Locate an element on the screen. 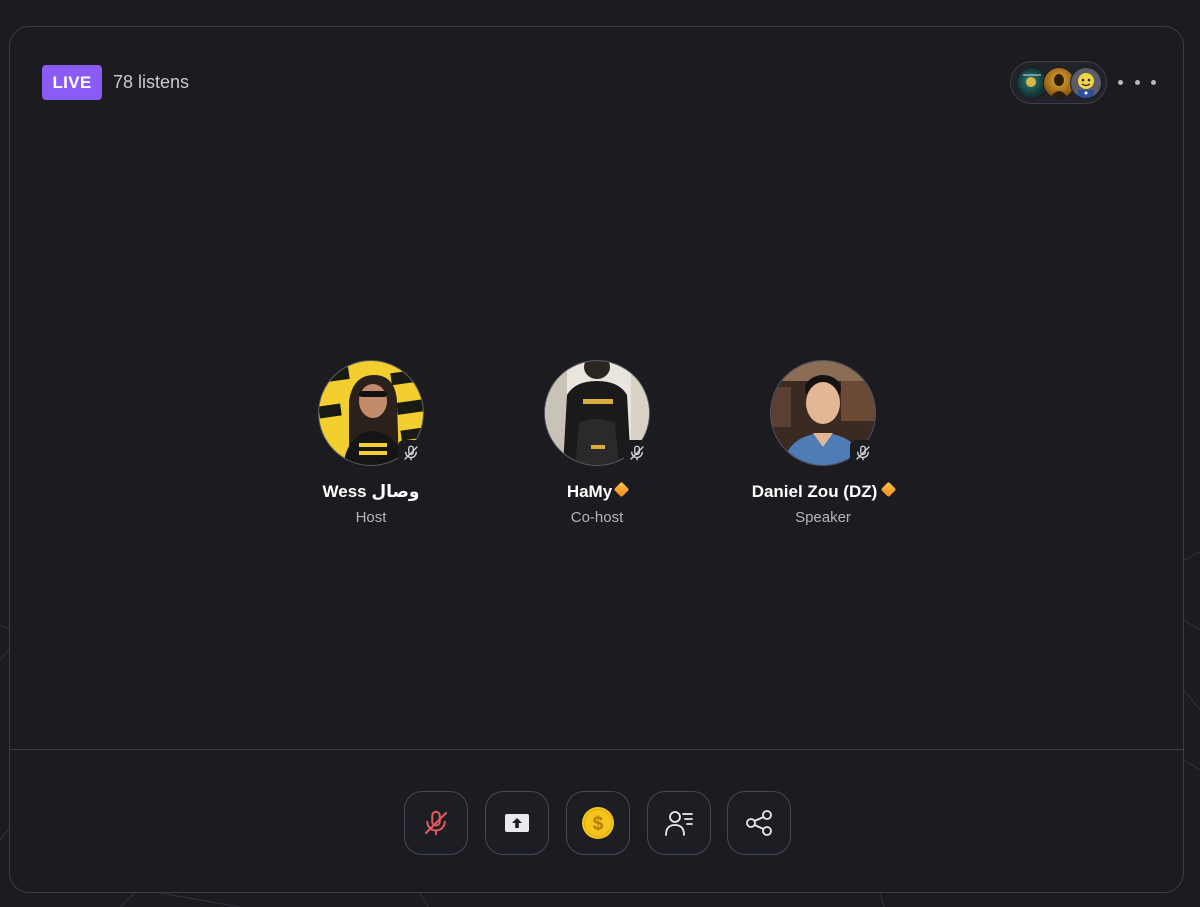  tip-button: $ is located at coordinates (598, 823).